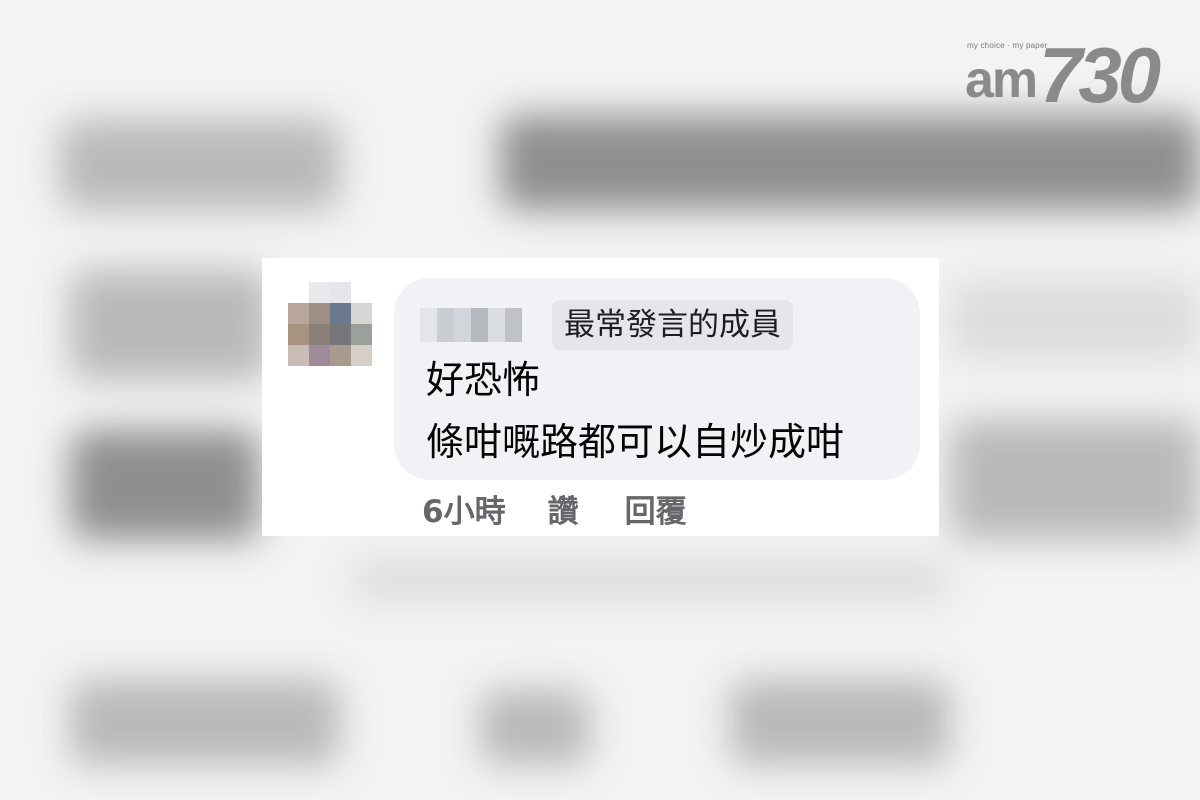 The width and height of the screenshot is (1200, 800). Describe the element at coordinates (656, 508) in the screenshot. I see `reply-button: 回覆` at that location.